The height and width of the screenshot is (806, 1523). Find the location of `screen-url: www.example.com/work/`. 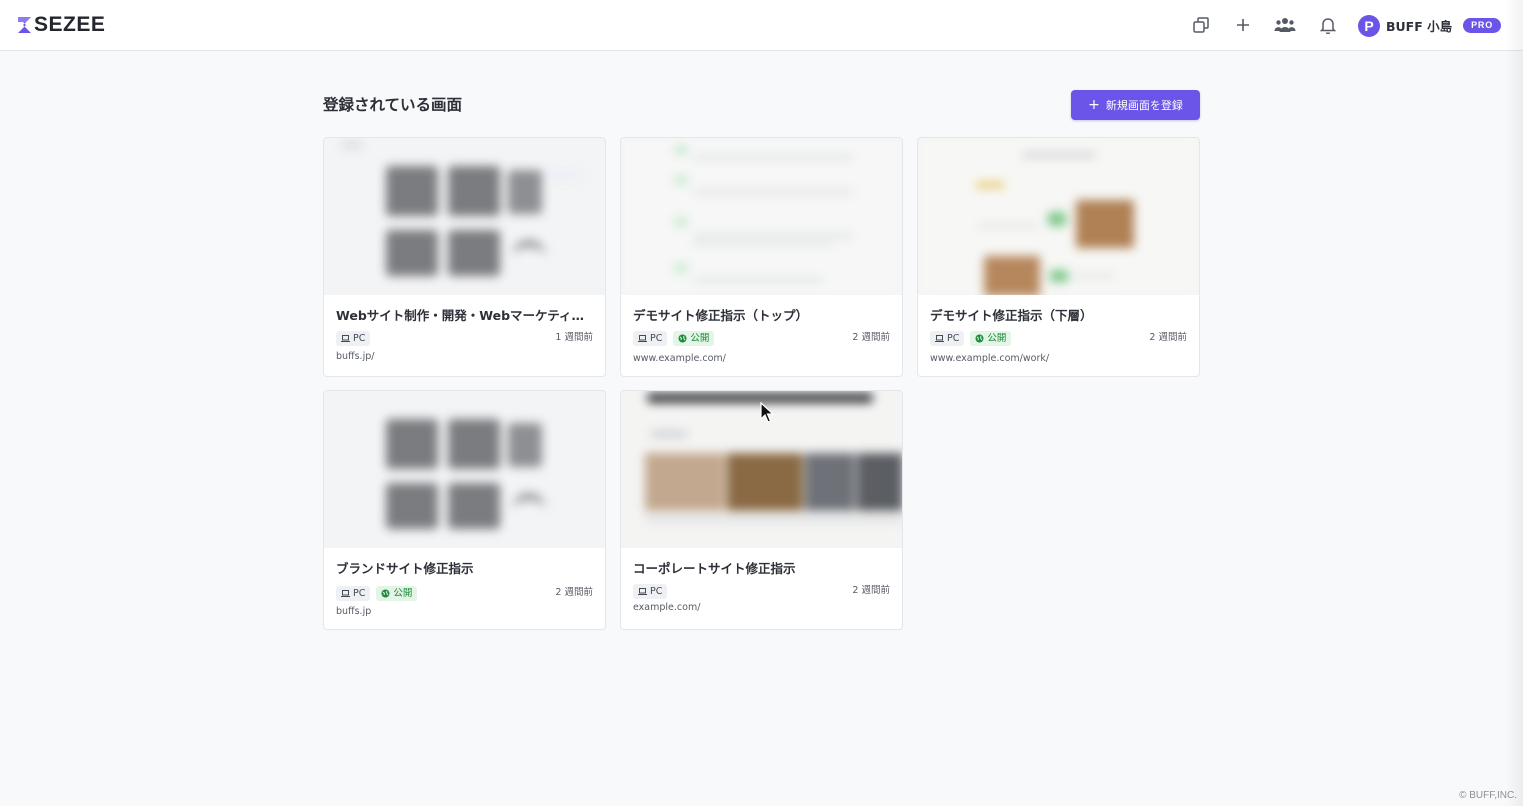

screen-url: www.example.com/work/ is located at coordinates (990, 358).